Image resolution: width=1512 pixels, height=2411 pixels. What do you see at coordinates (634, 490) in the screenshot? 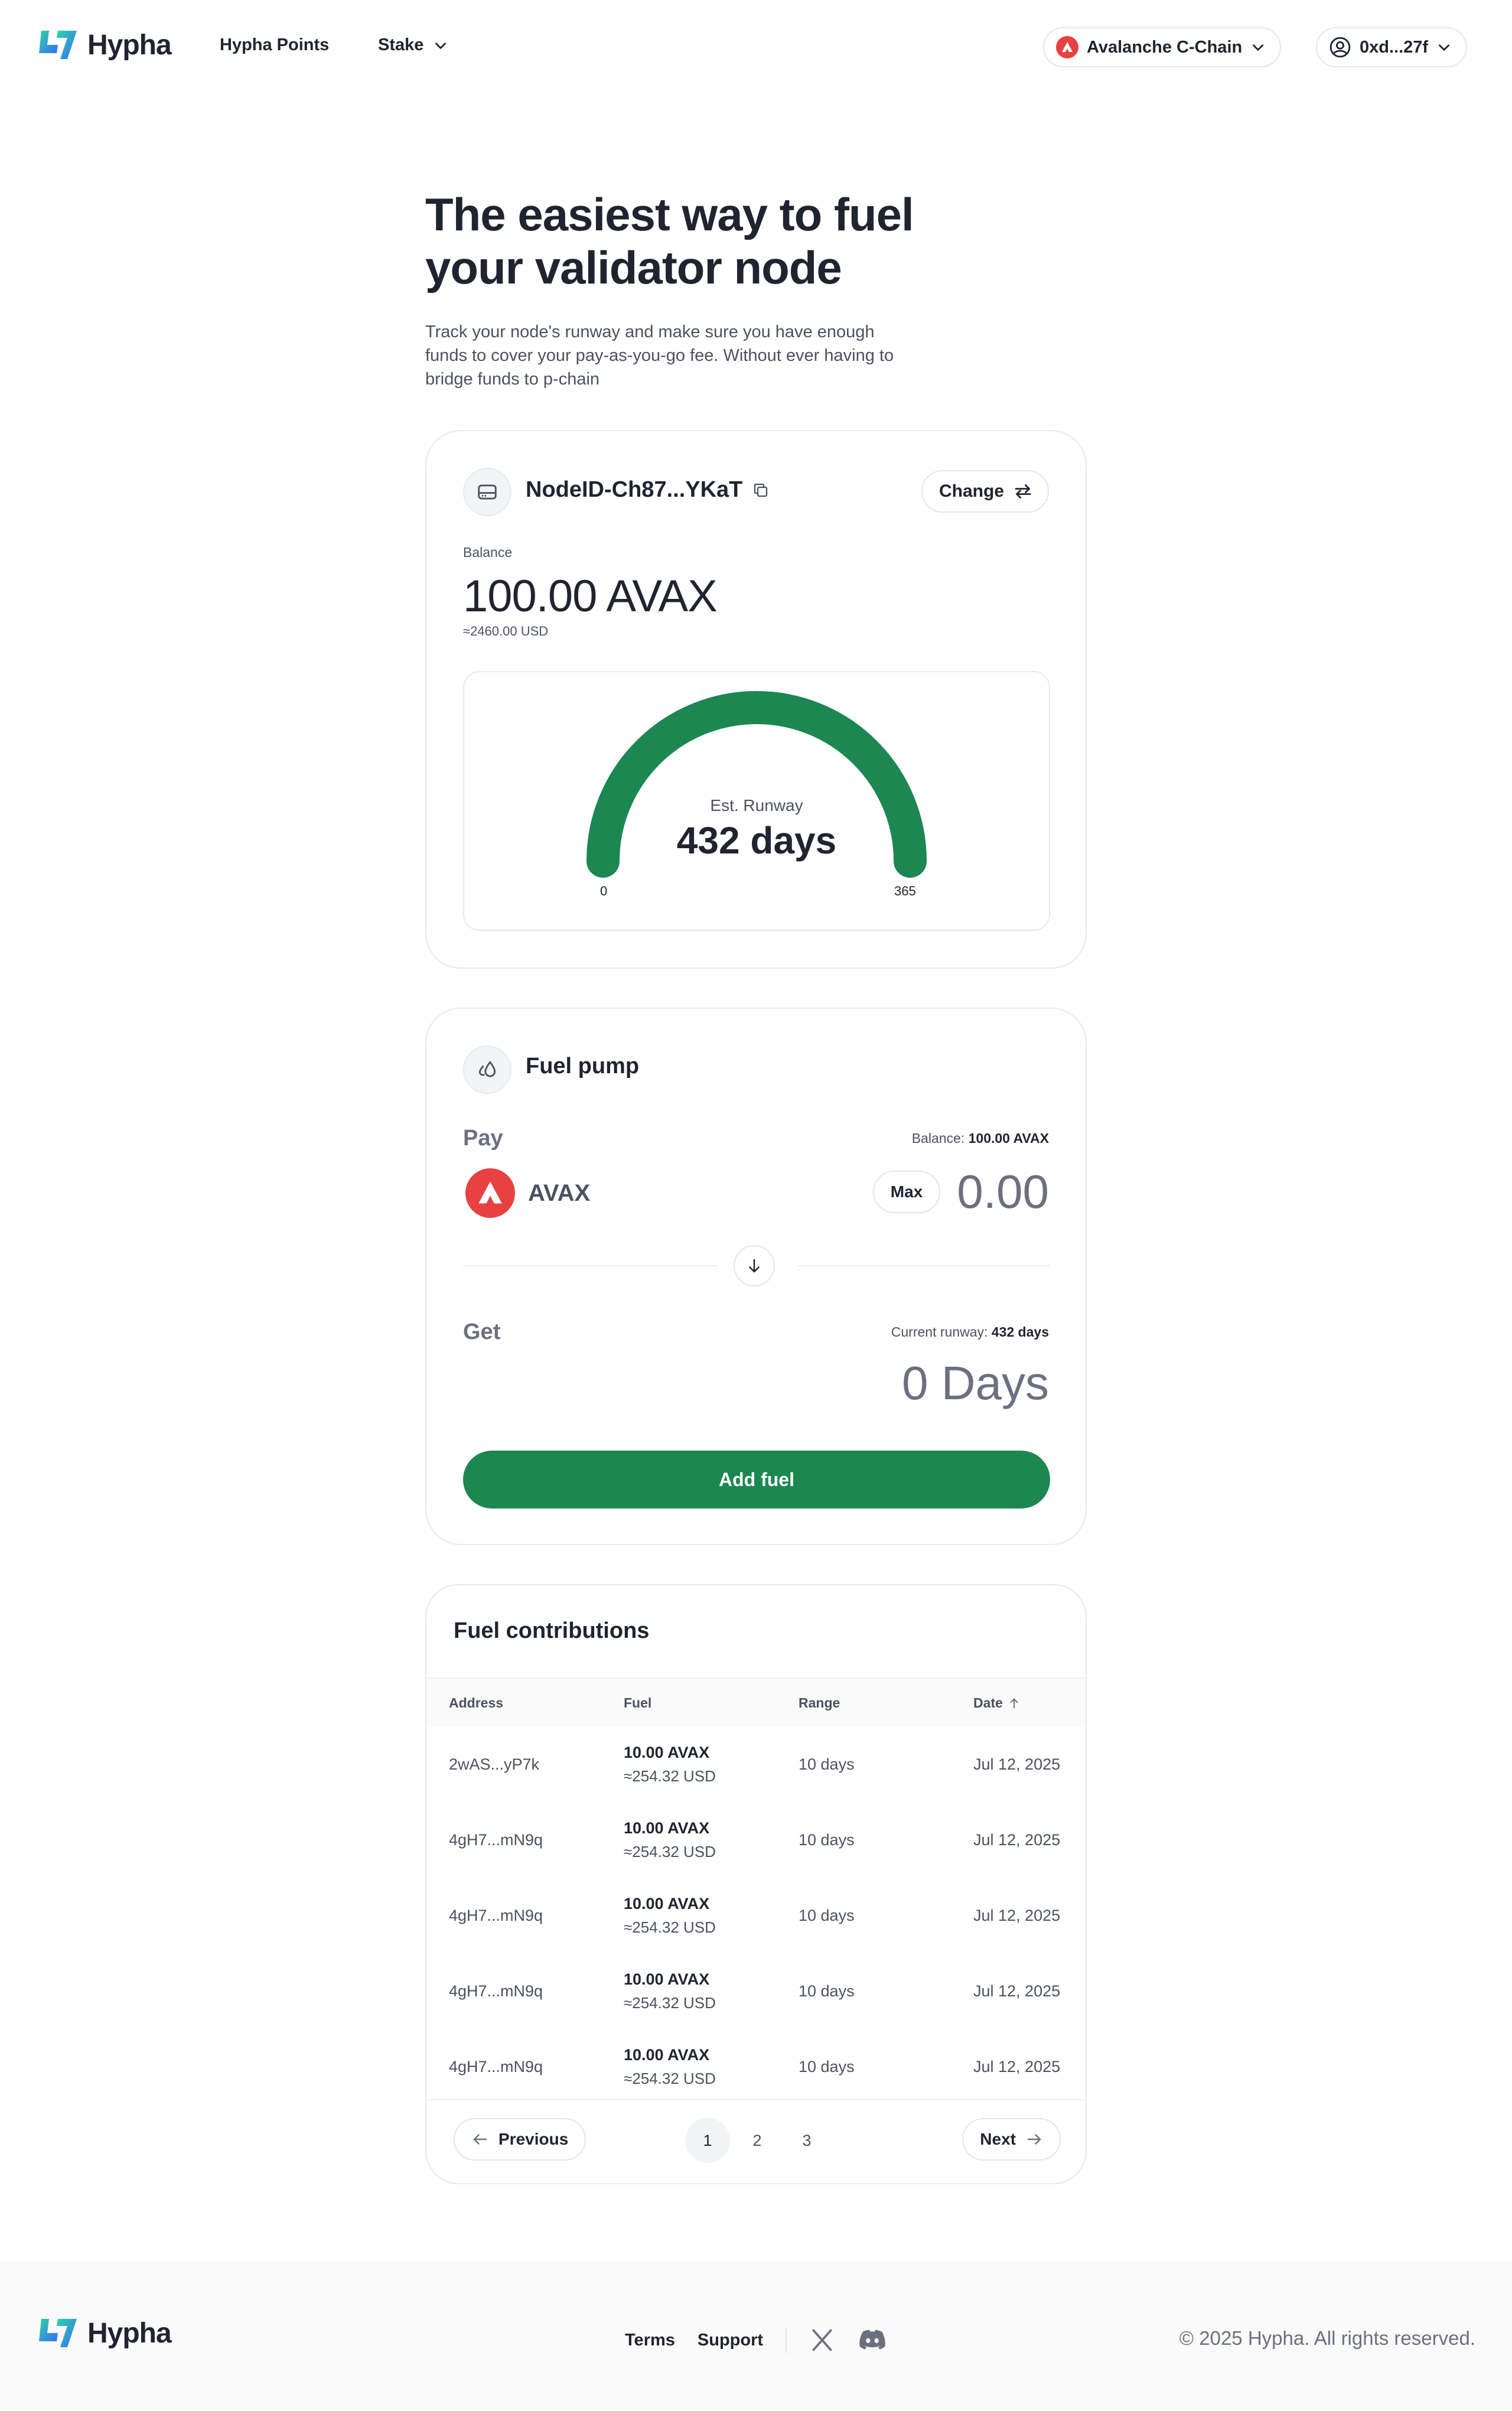
I see `node-id-label: NodeID-Ch87...YKaT` at bounding box center [634, 490].